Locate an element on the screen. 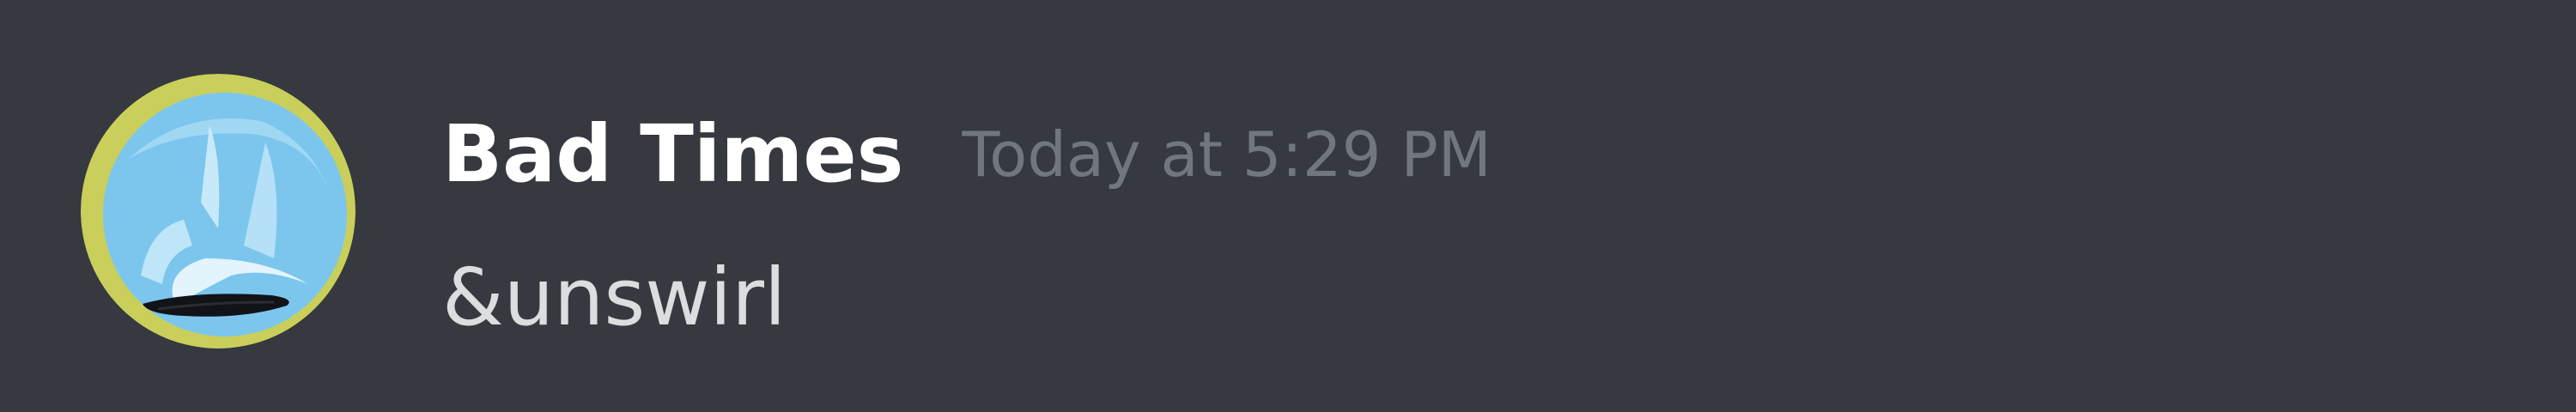  timestamp: Today at 5:29 PM is located at coordinates (1227, 154).